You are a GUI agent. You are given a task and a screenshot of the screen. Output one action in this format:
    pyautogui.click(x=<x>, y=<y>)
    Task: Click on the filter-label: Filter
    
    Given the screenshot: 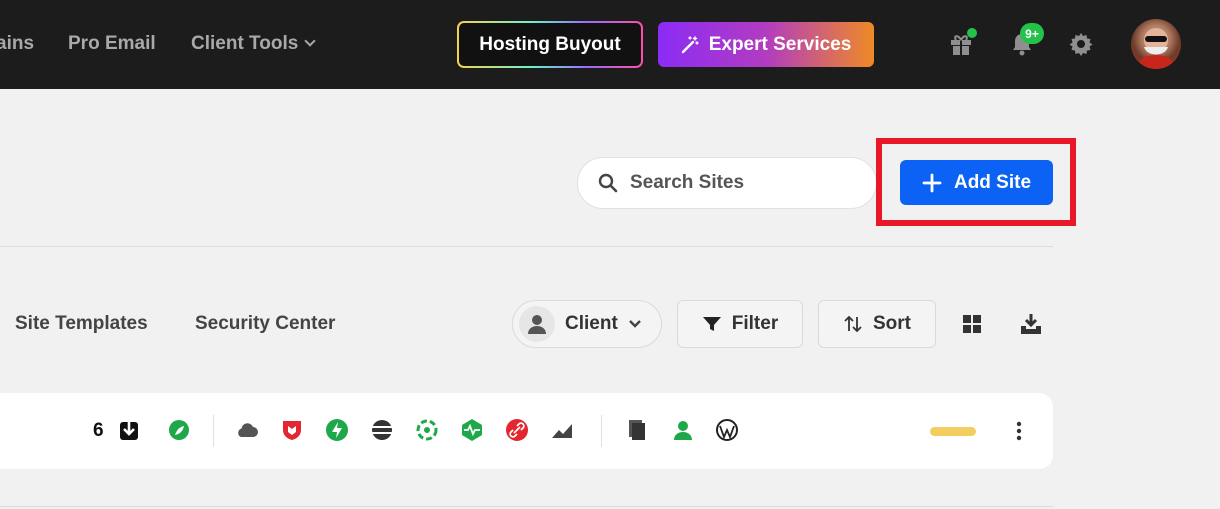 What is the action you would take?
    pyautogui.click(x=755, y=323)
    